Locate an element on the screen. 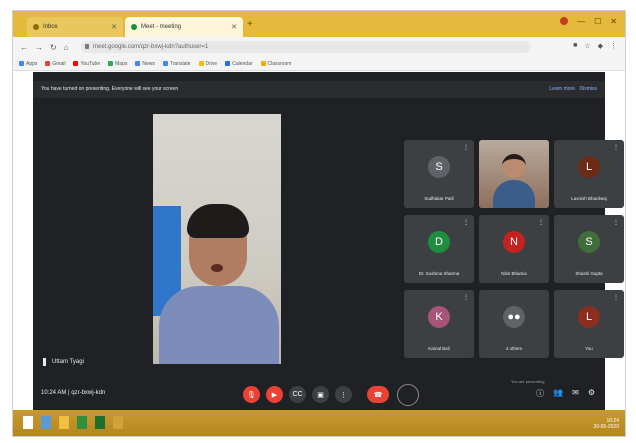  captions-icon: CC is located at coordinates (297, 394).